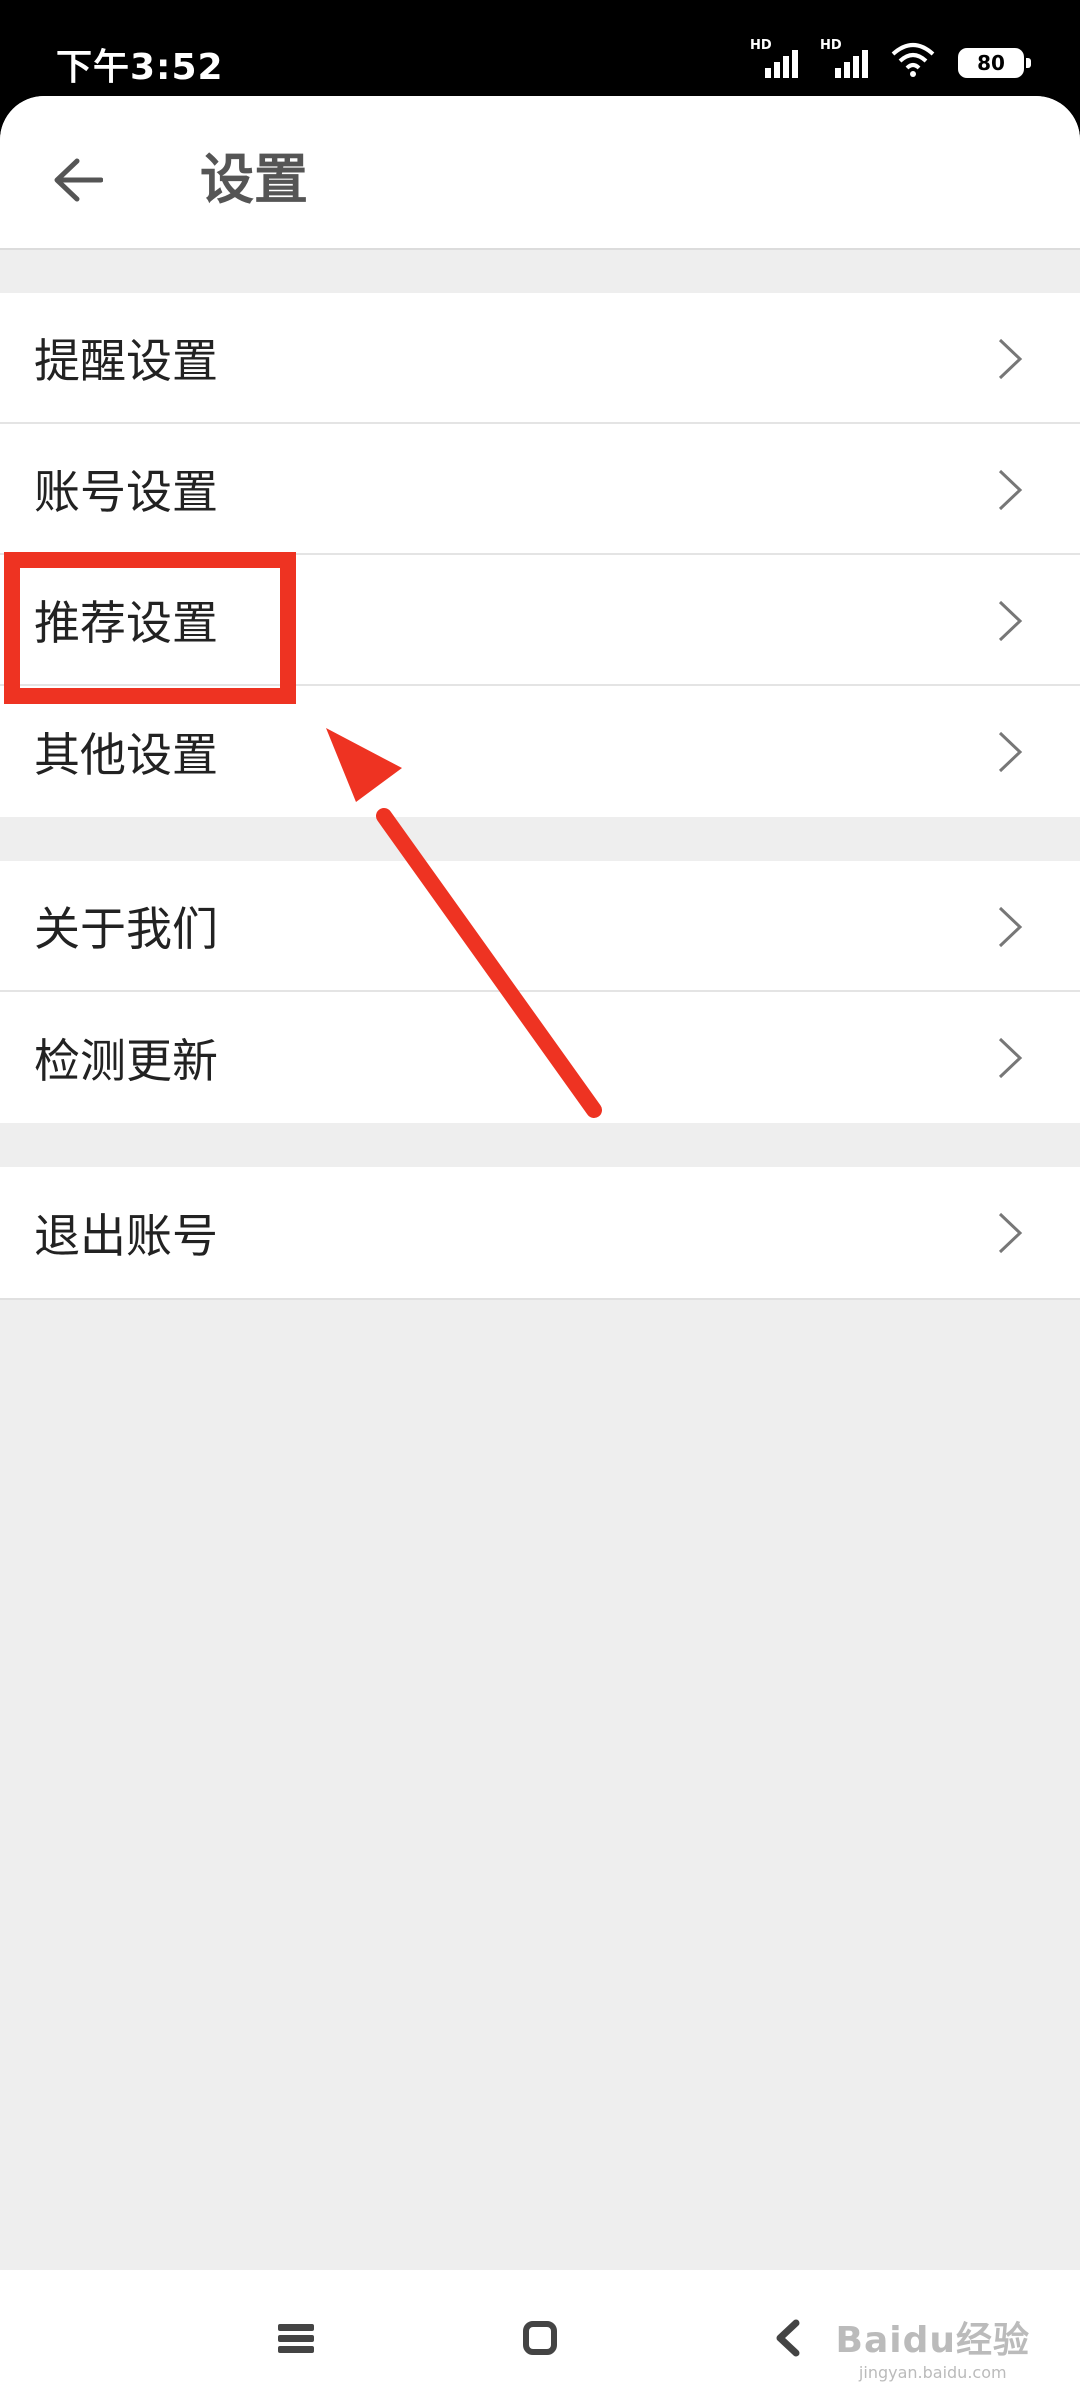 This screenshot has height=2400, width=1080. Describe the element at coordinates (932, 2372) in the screenshot. I see `watermark-url: jingyan.baidu.com` at that location.